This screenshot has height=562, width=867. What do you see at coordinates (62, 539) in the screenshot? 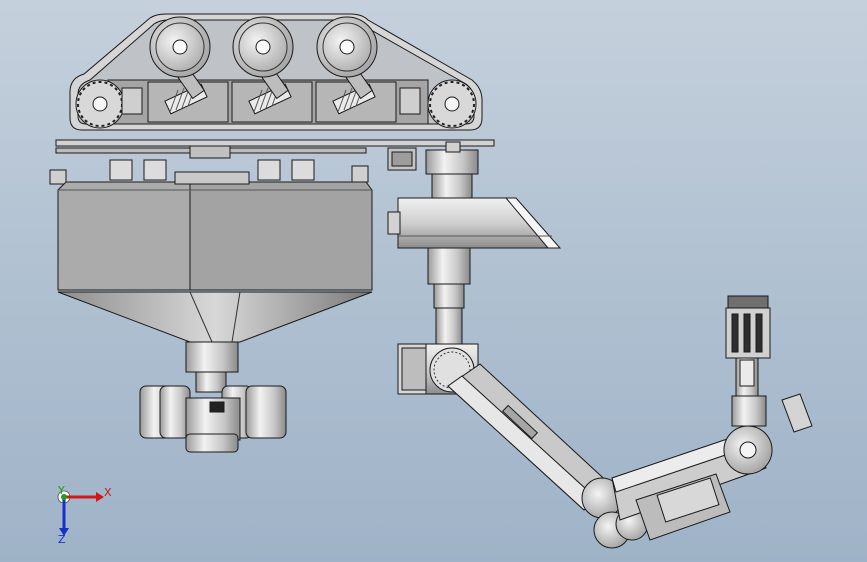
I see `z-axis-label: Z` at bounding box center [62, 539].